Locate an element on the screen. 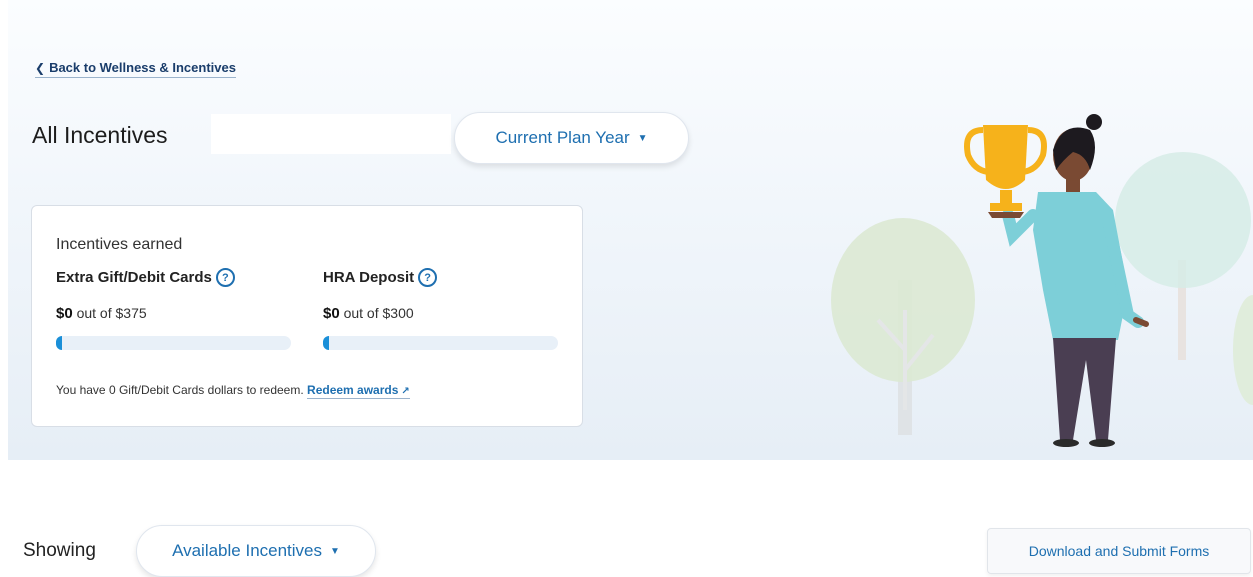 The image size is (1253, 577). incentive-hra-deposit: HRA Deposit ? $0 out of $300 is located at coordinates (440, 309).